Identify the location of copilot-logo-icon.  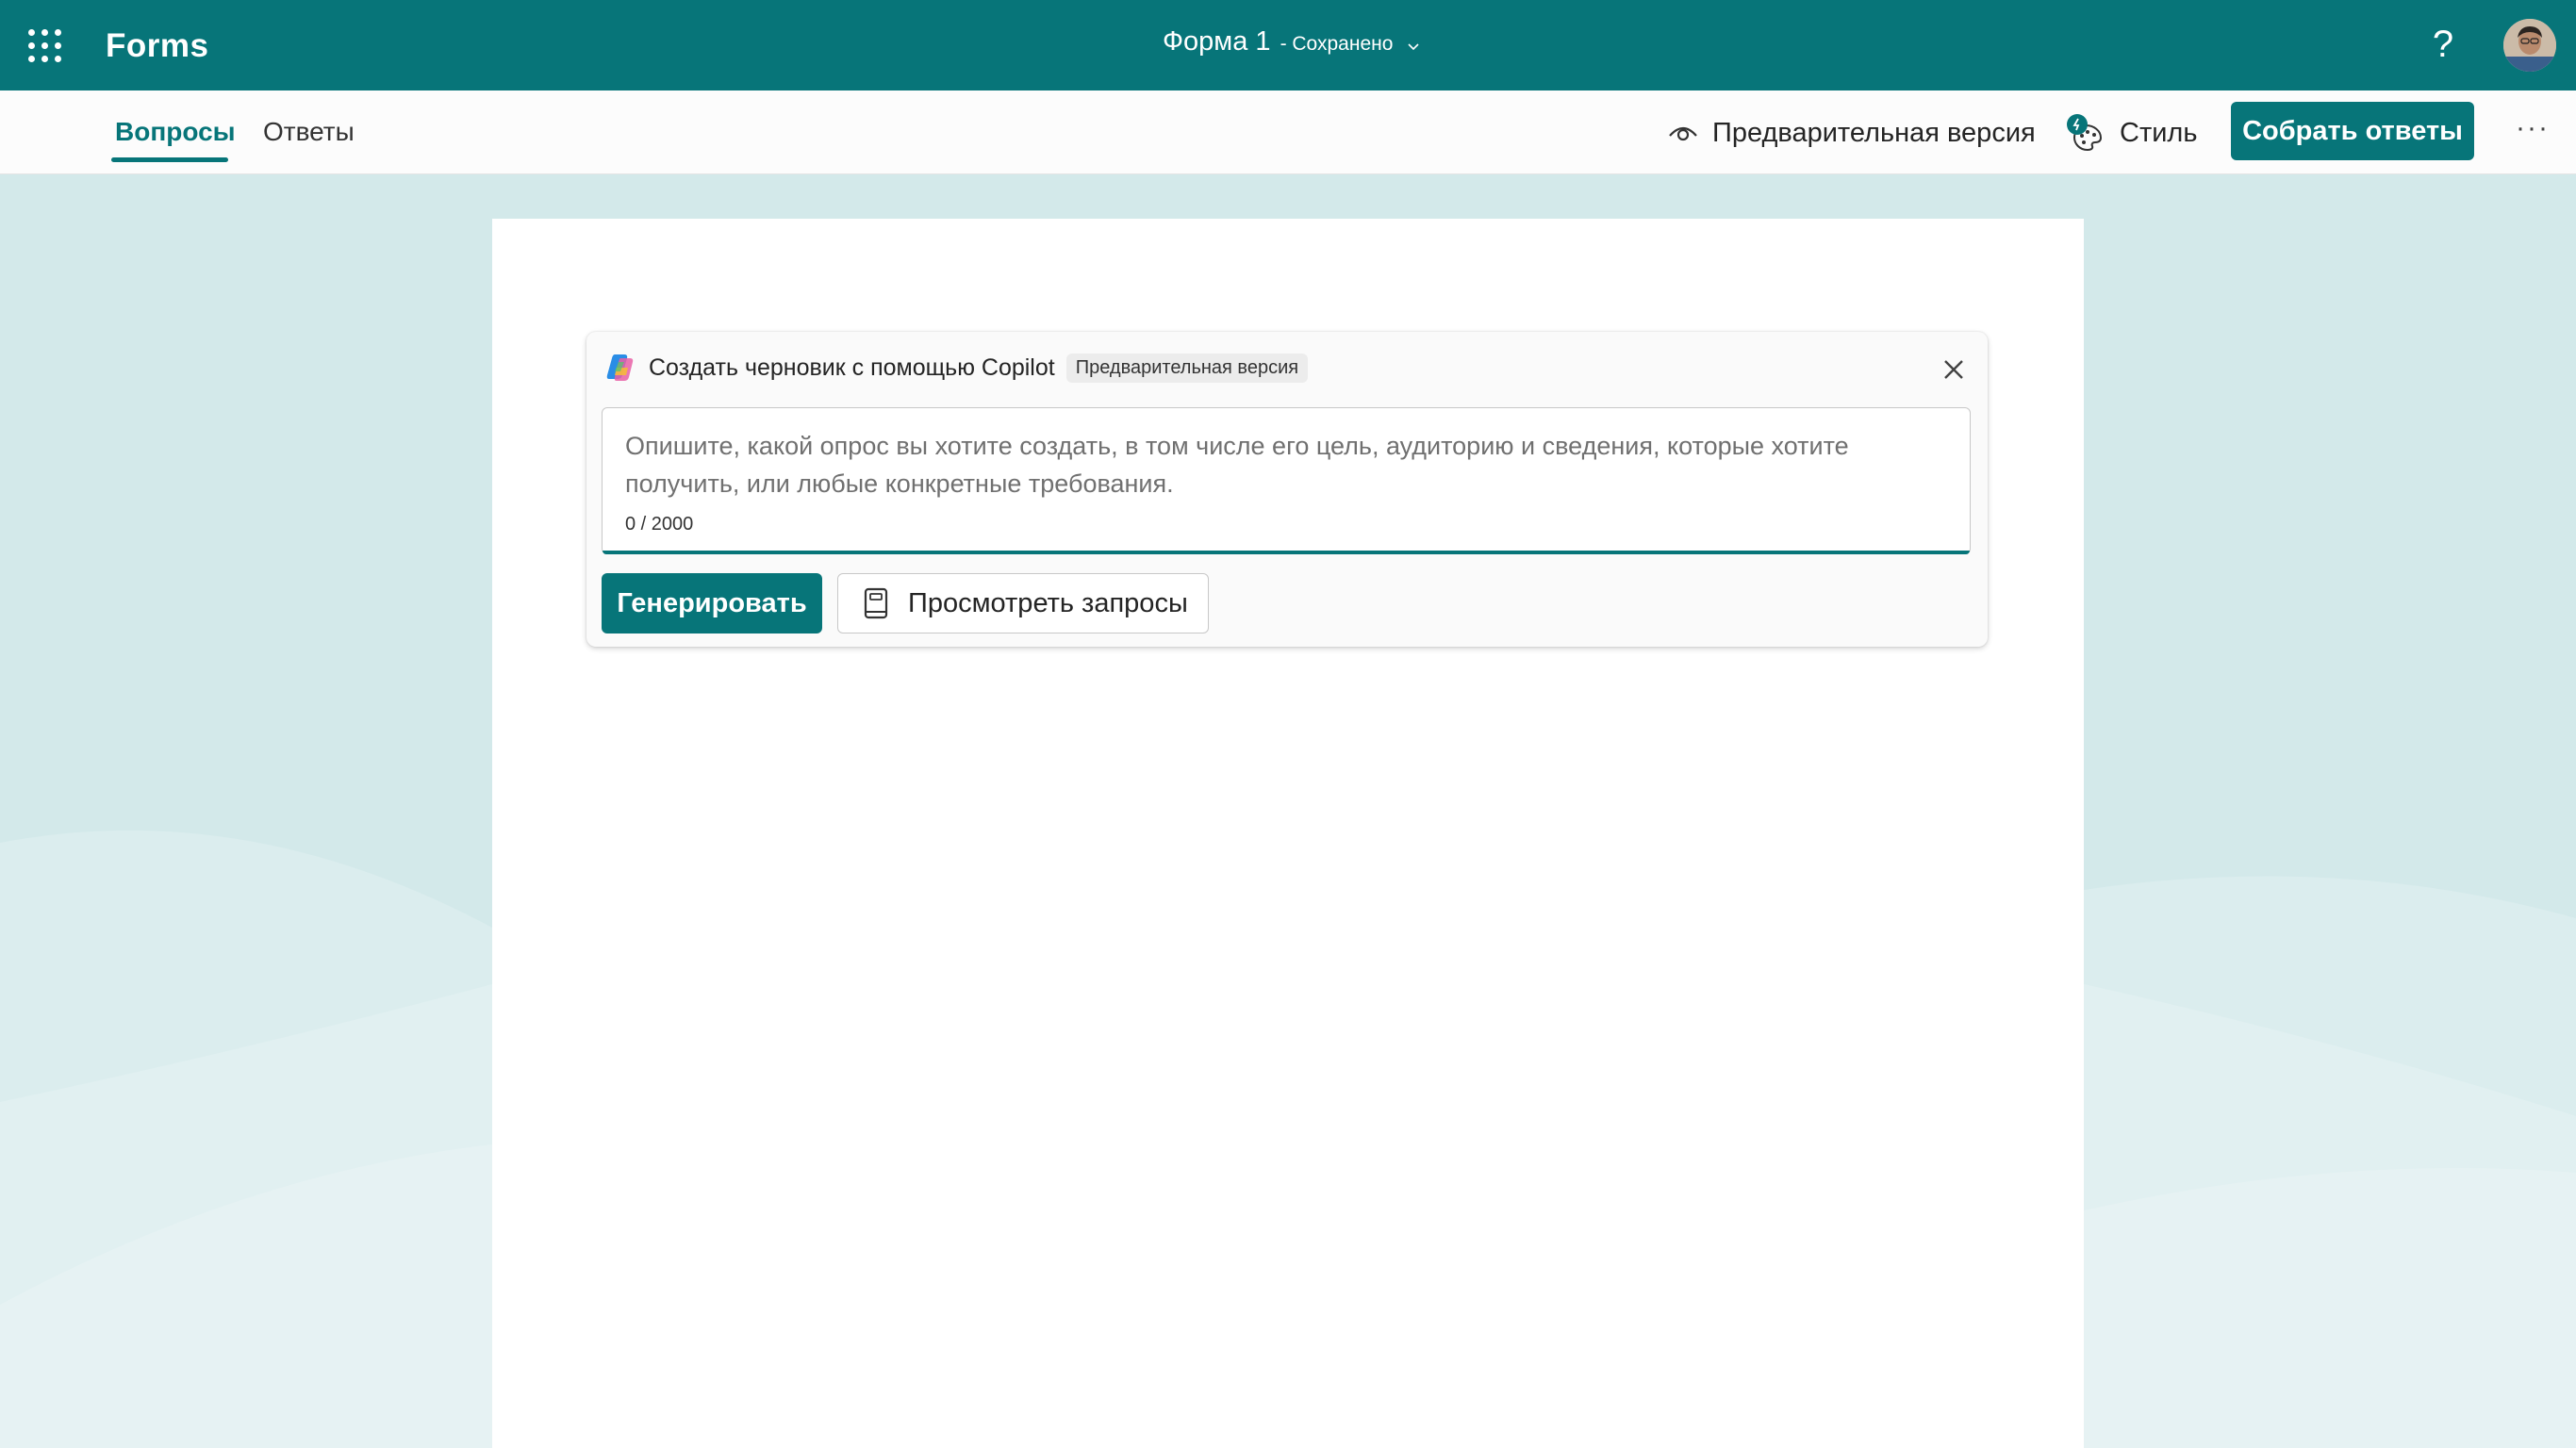
(620, 367).